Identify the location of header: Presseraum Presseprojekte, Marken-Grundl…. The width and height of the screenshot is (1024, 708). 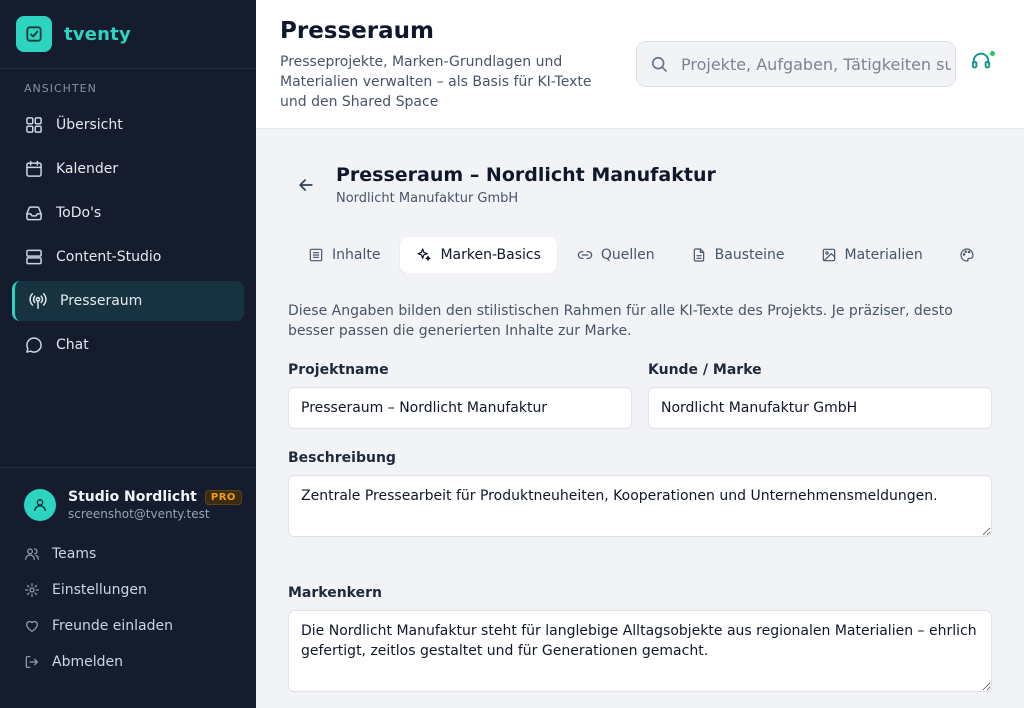
(640, 64).